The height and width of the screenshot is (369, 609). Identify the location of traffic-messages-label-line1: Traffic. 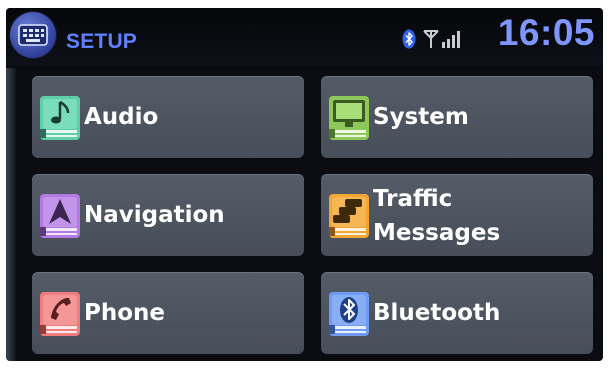
(413, 199).